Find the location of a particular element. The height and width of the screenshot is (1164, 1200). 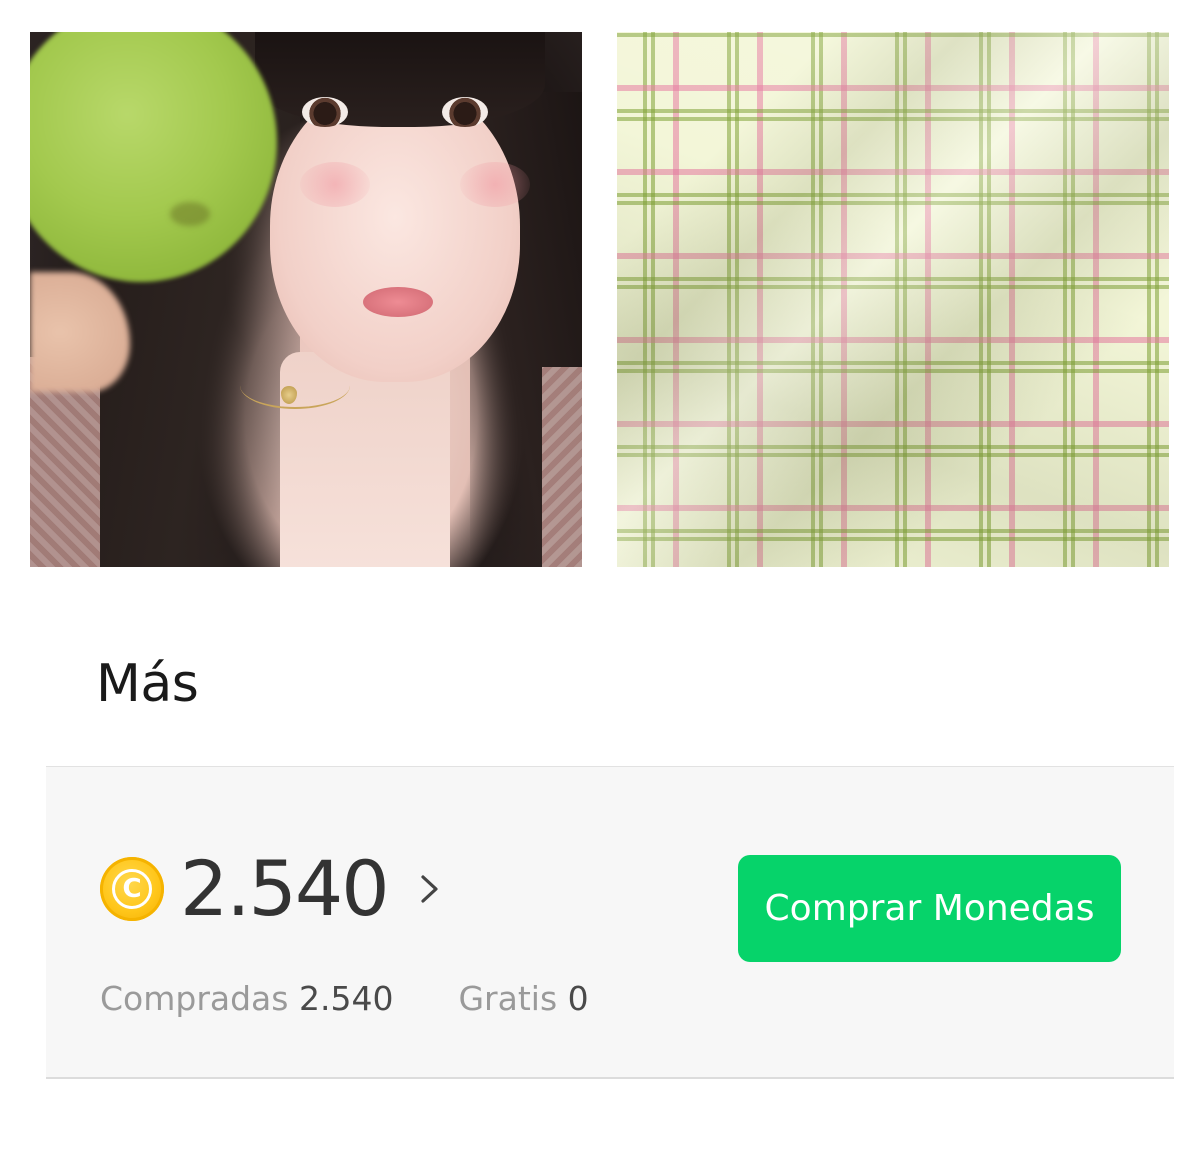

right-eye is located at coordinates (465, 112).